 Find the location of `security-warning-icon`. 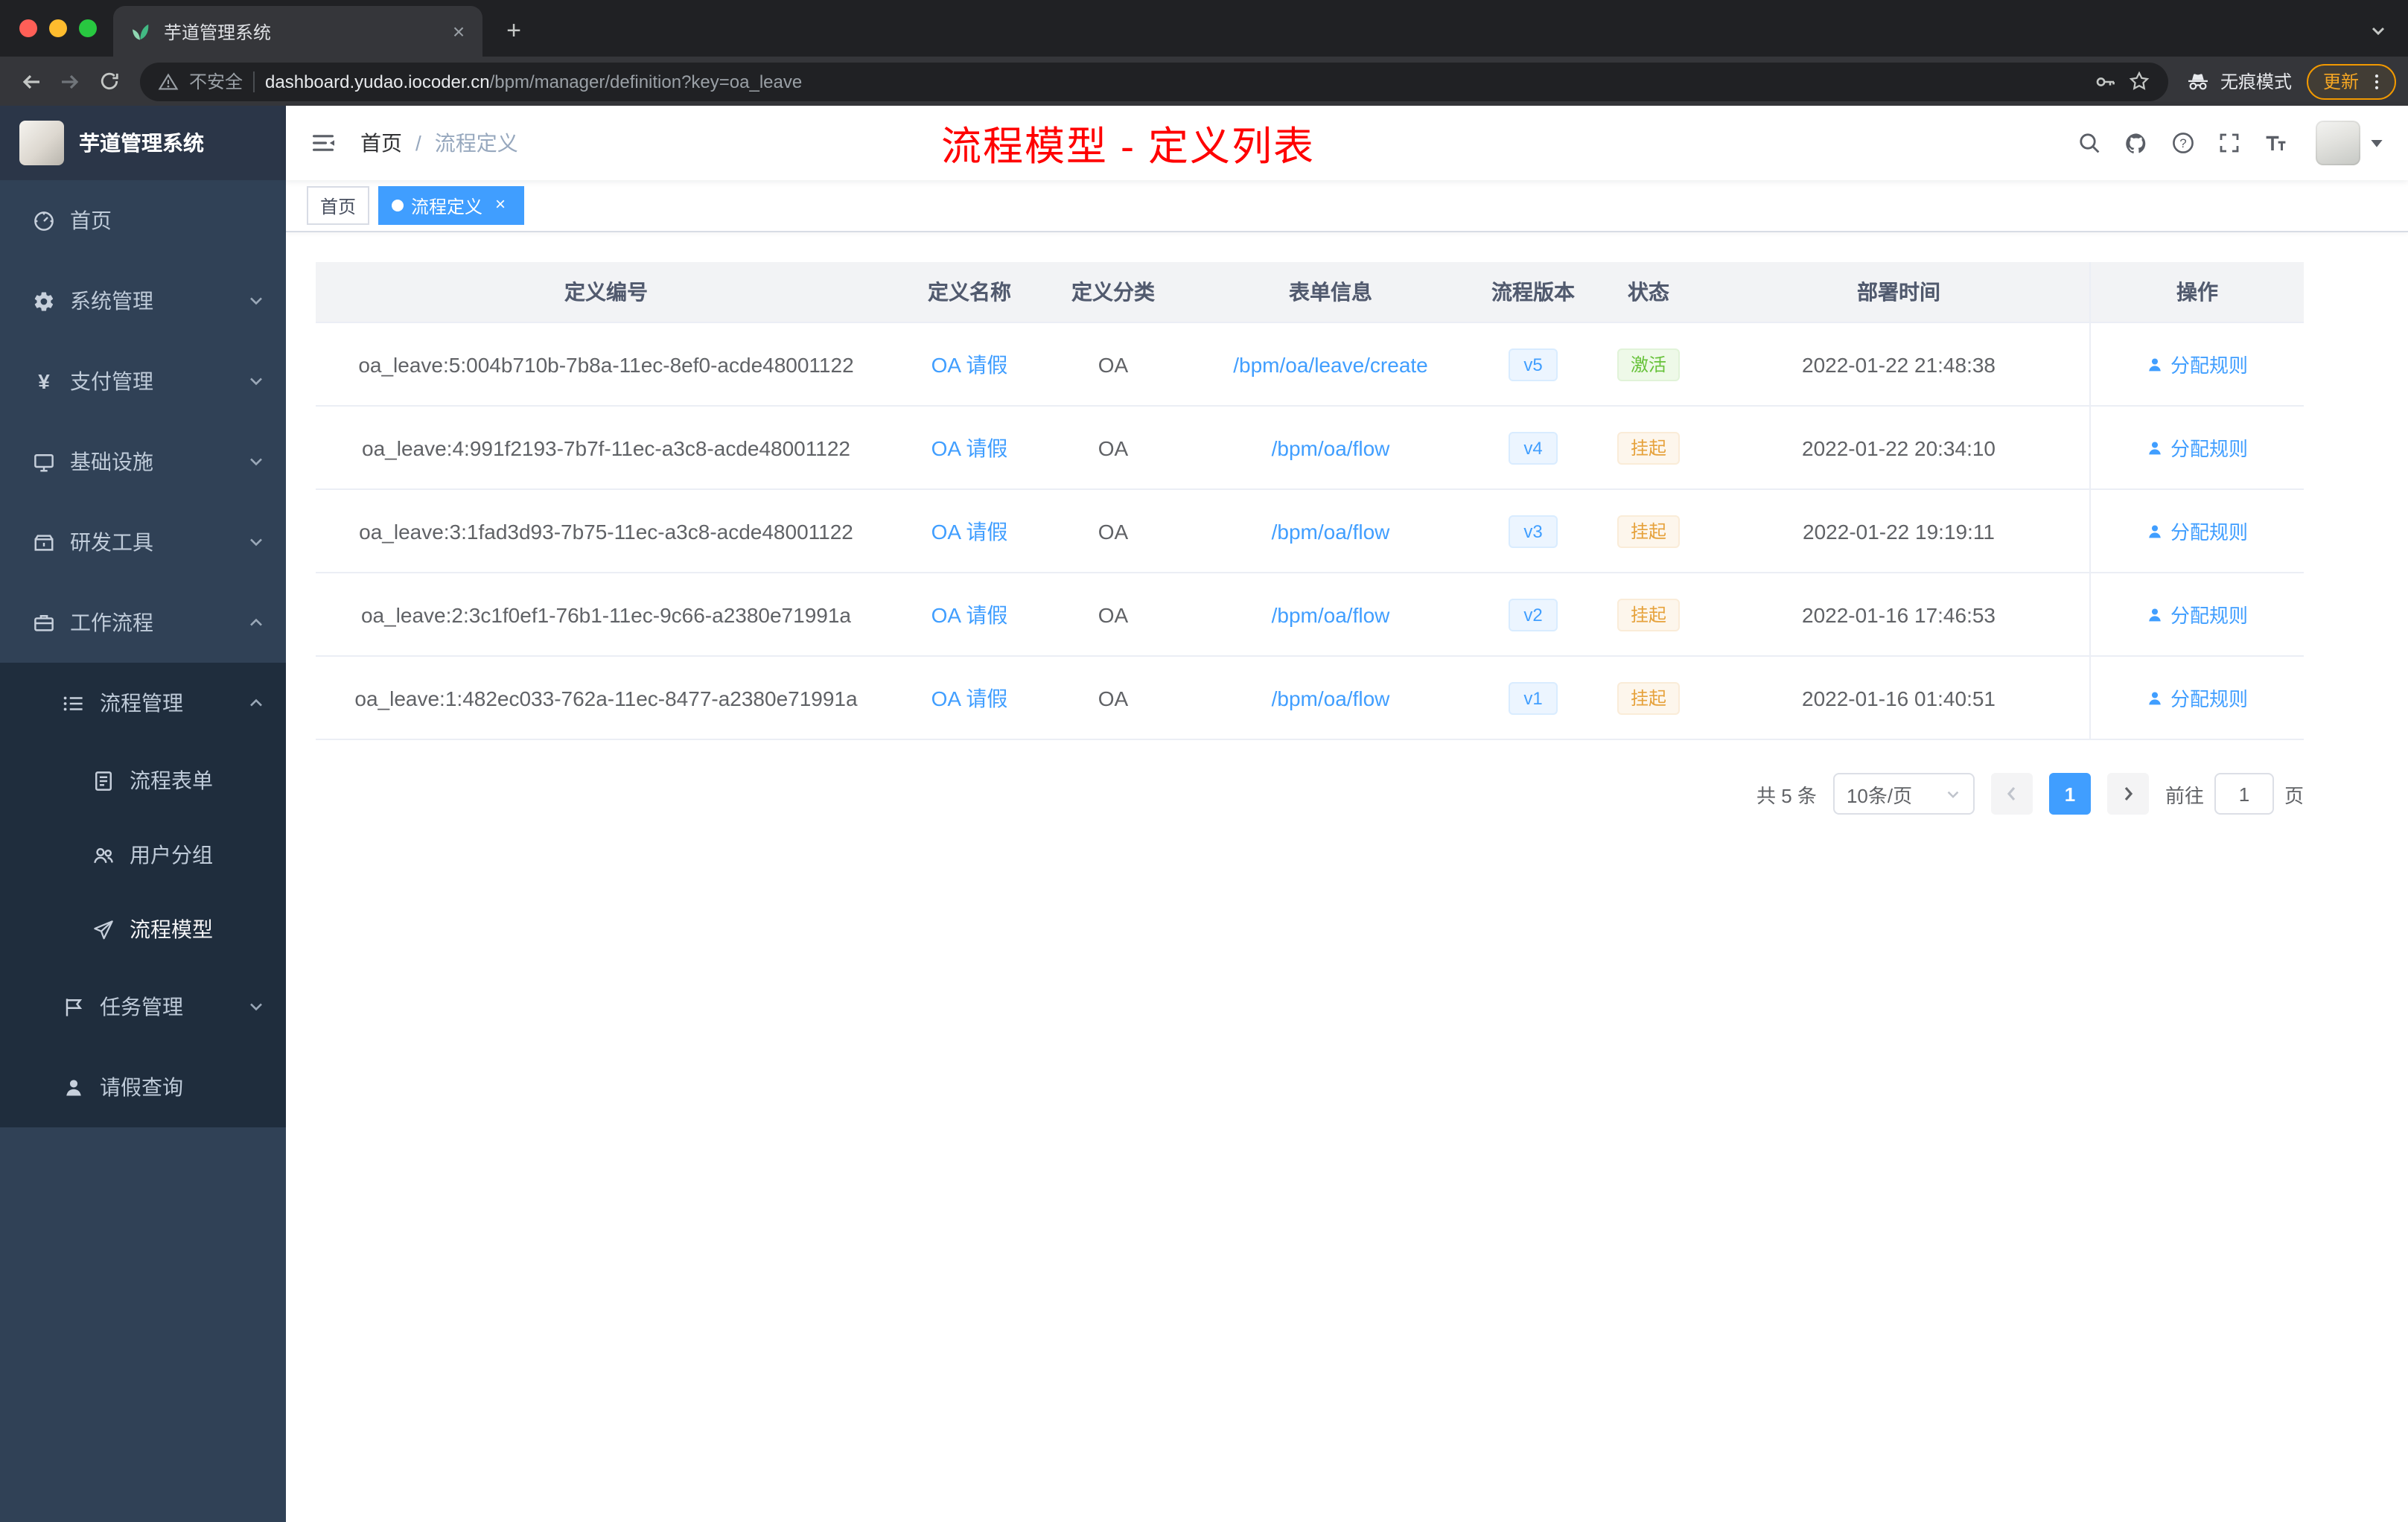

security-warning-icon is located at coordinates (168, 80).